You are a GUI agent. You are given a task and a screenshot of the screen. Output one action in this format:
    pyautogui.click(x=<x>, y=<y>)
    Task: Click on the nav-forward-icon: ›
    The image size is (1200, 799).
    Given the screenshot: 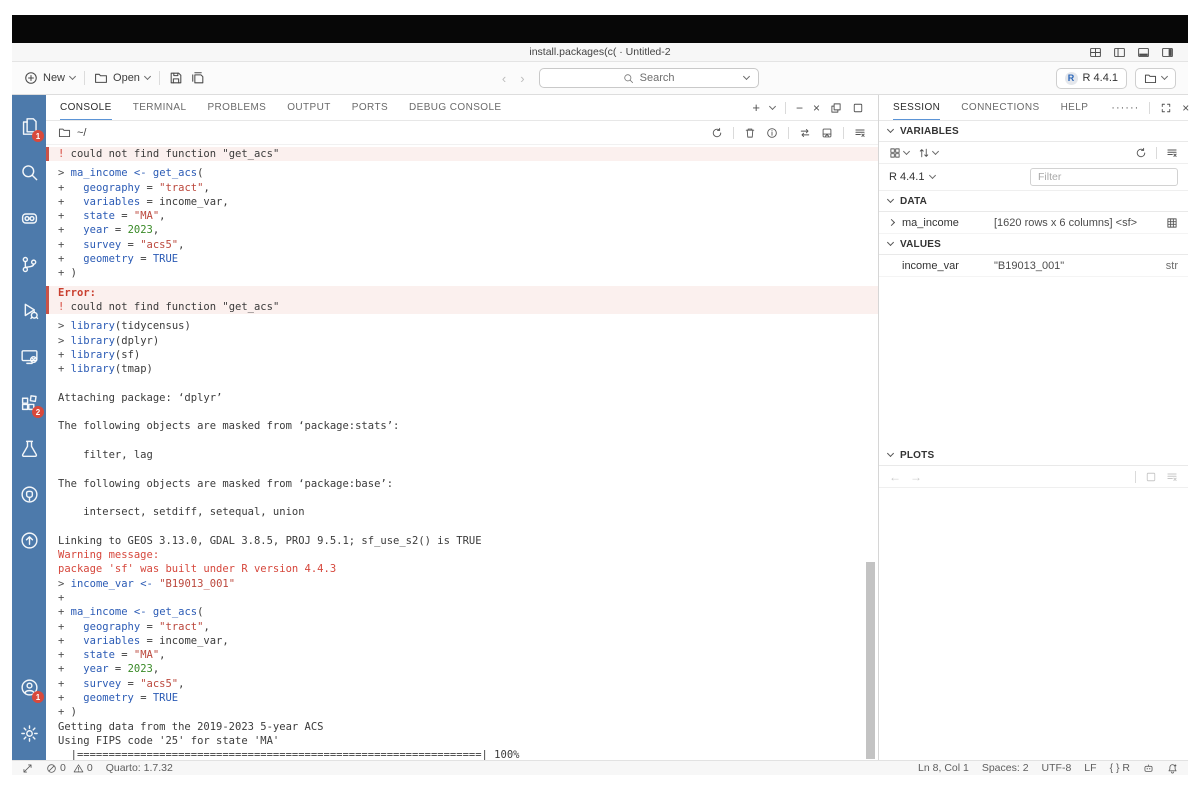 What is the action you would take?
    pyautogui.click(x=522, y=78)
    